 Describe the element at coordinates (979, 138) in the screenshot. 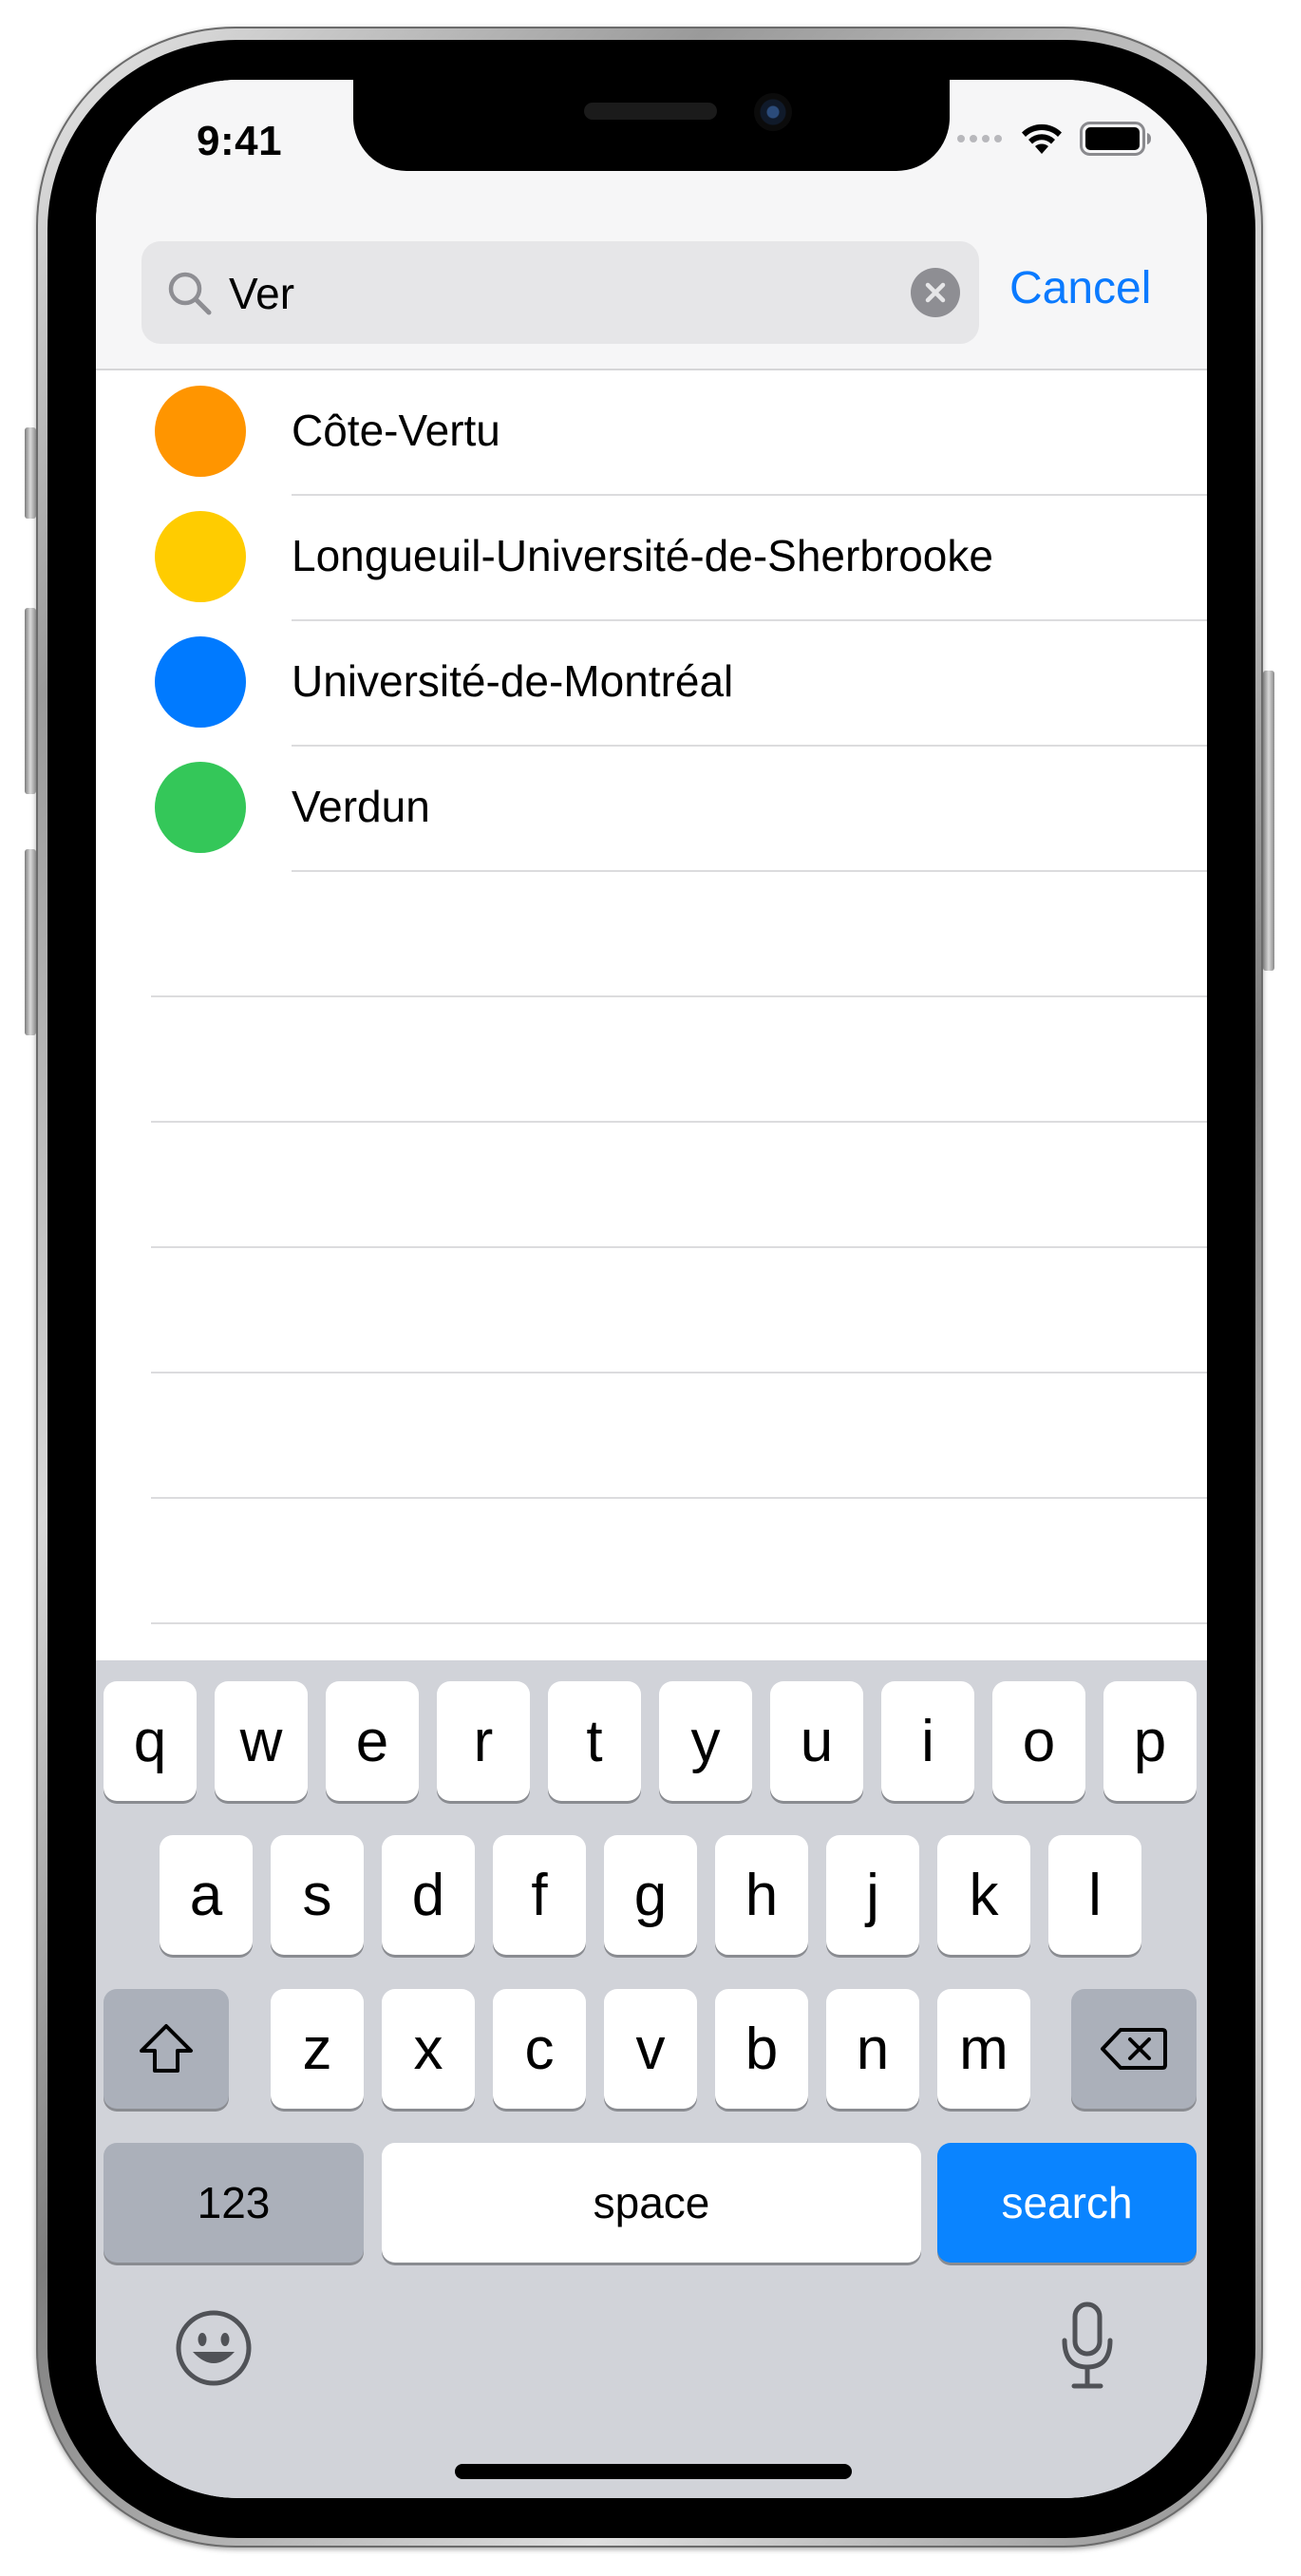

I see `cellular-signal-icon` at that location.